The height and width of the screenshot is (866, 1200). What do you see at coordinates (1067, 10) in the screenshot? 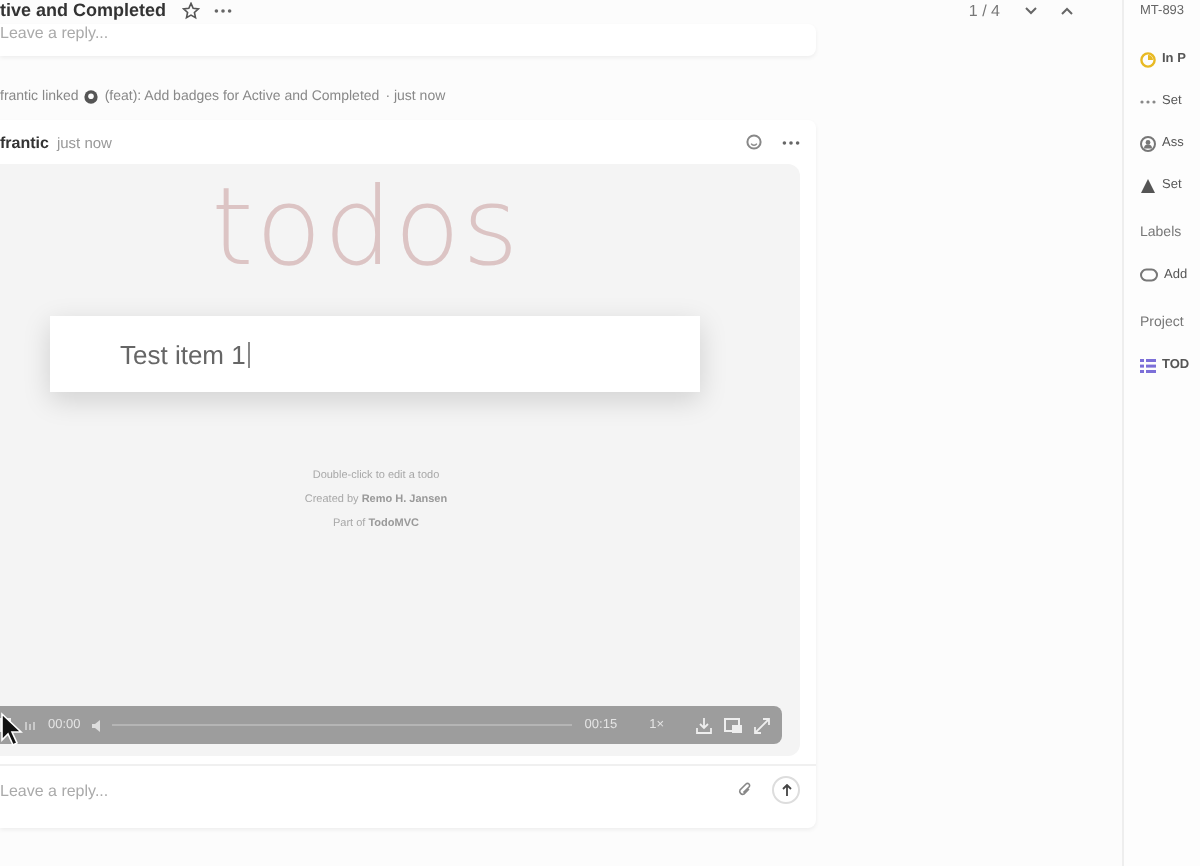
I see `chevron-up-icon` at bounding box center [1067, 10].